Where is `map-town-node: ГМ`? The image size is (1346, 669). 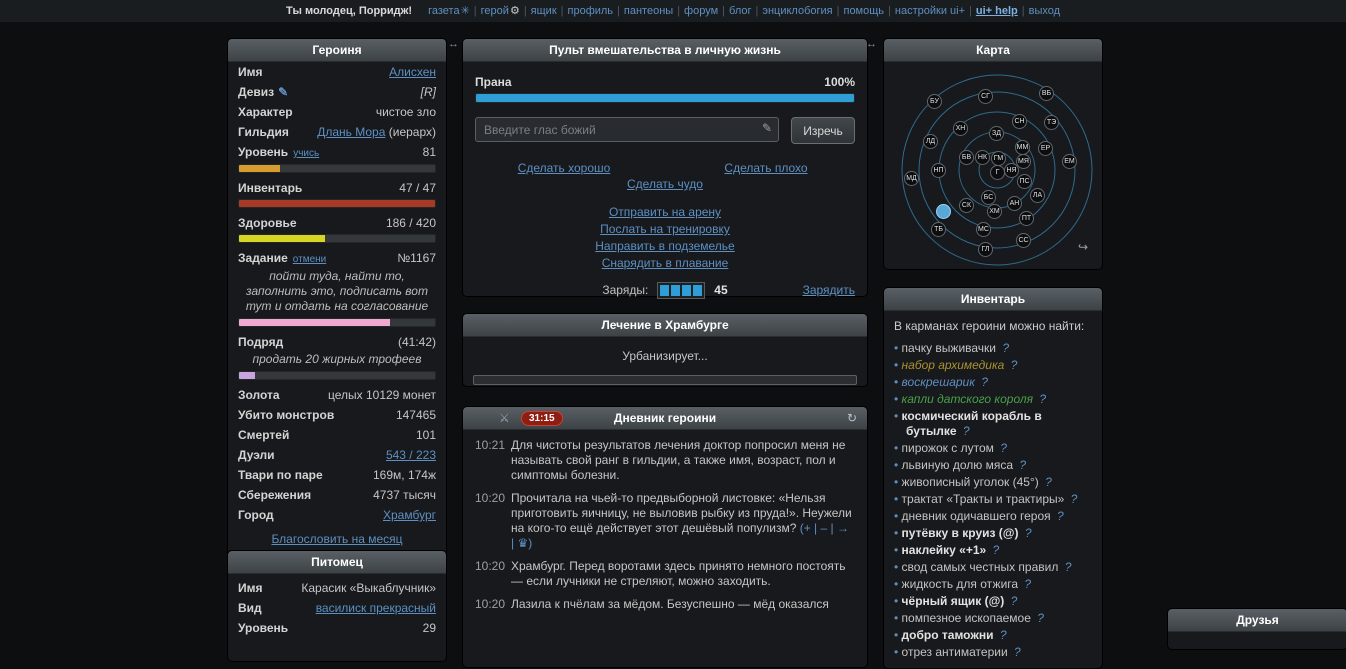
map-town-node: ГМ is located at coordinates (998, 158).